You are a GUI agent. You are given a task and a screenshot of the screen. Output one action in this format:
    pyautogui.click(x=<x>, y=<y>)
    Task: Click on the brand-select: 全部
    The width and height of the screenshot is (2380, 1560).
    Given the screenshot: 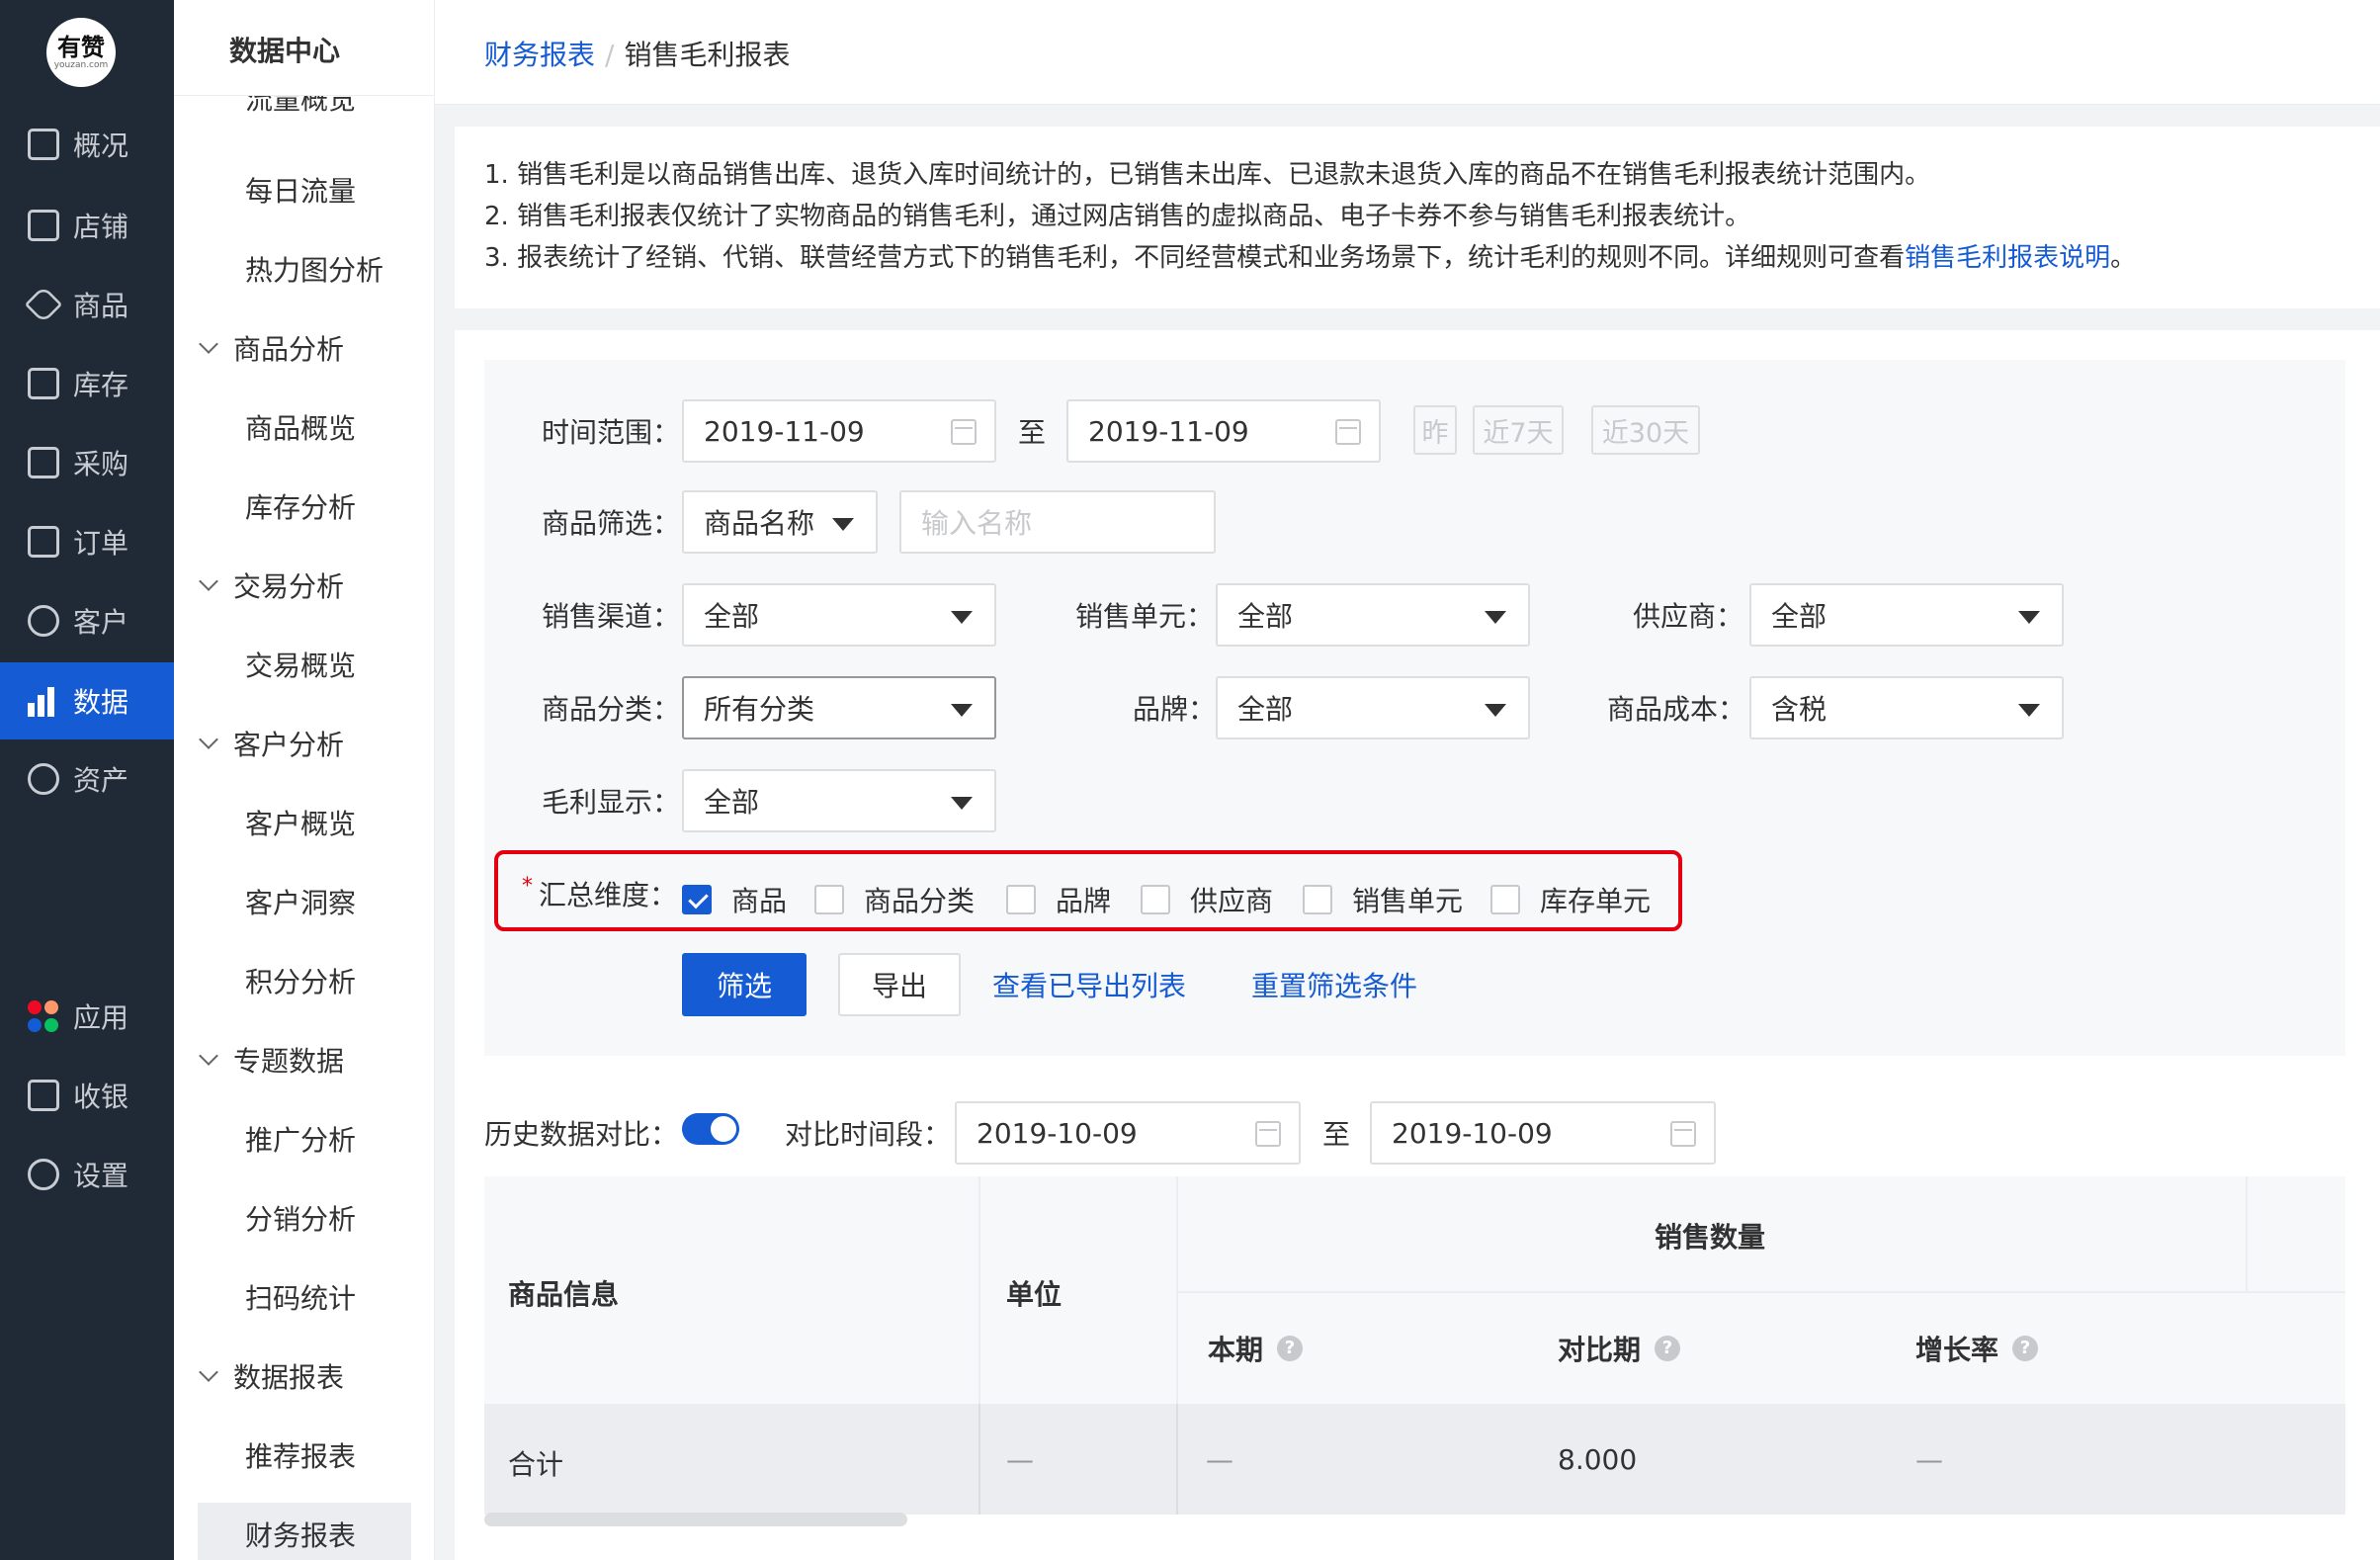 What is the action you would take?
    pyautogui.click(x=1373, y=707)
    